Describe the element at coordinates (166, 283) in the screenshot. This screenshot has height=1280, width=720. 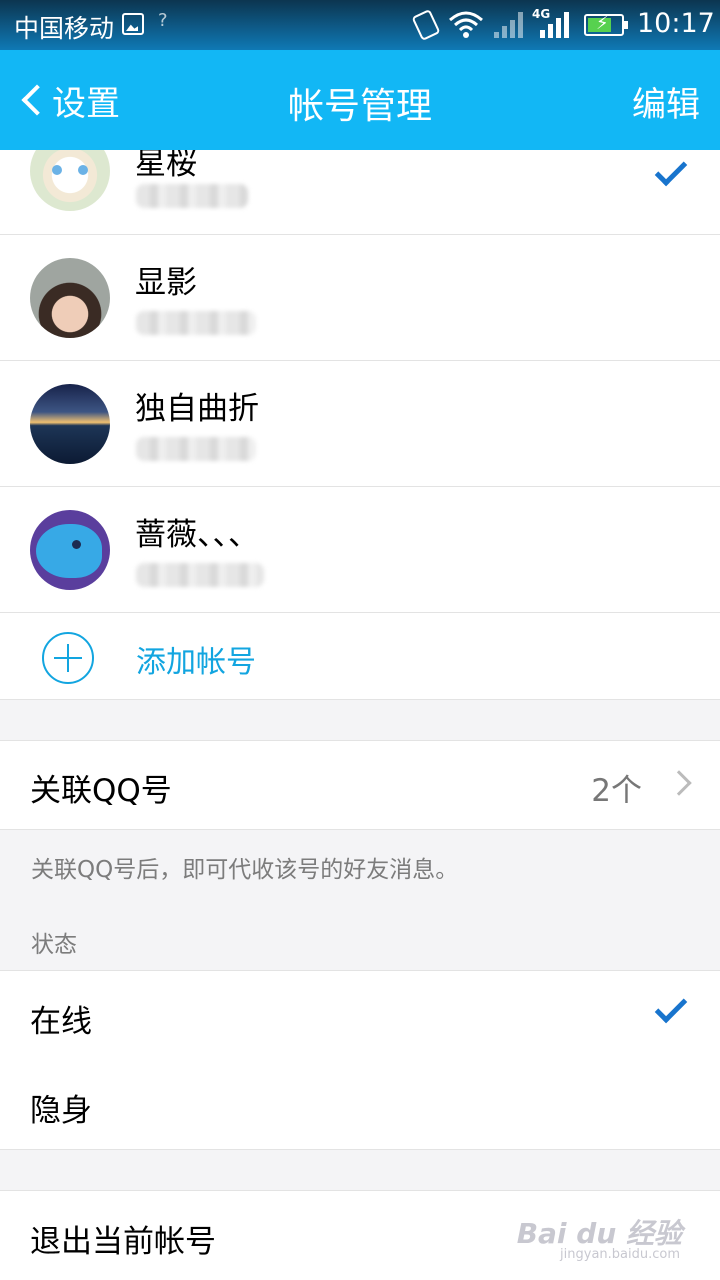
I see `account-name: 显影` at that location.